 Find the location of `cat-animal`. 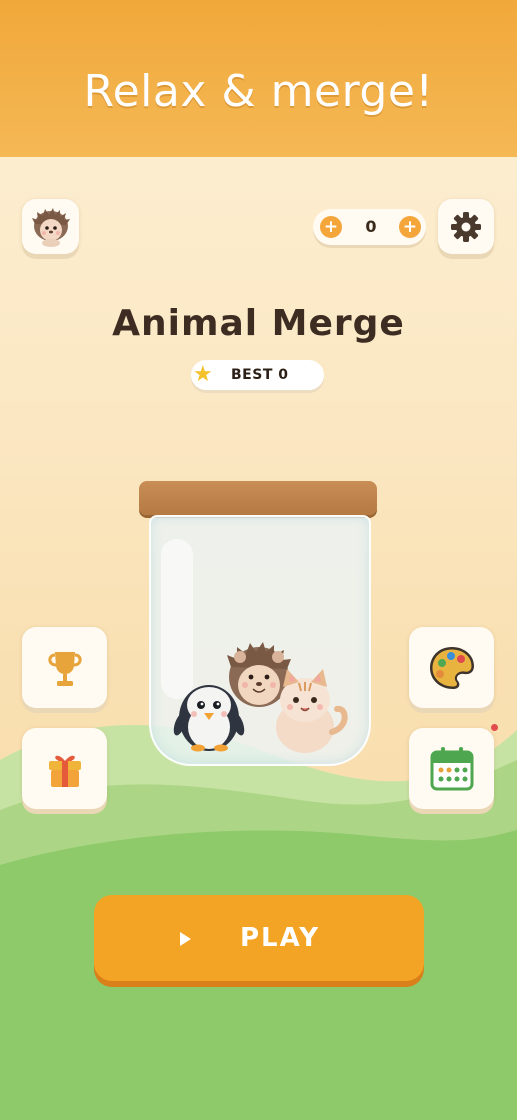

cat-animal is located at coordinates (312, 711).